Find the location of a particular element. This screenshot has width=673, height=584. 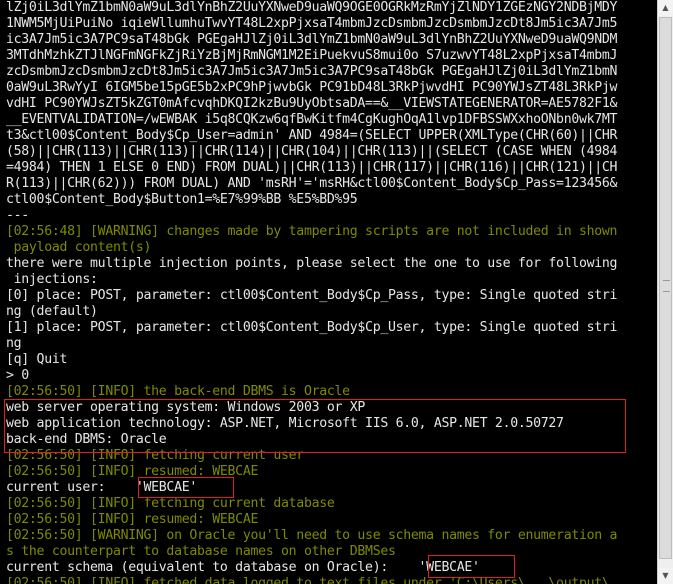

vertical-scrollbar: ▲ ▼ is located at coordinates (665, 292).